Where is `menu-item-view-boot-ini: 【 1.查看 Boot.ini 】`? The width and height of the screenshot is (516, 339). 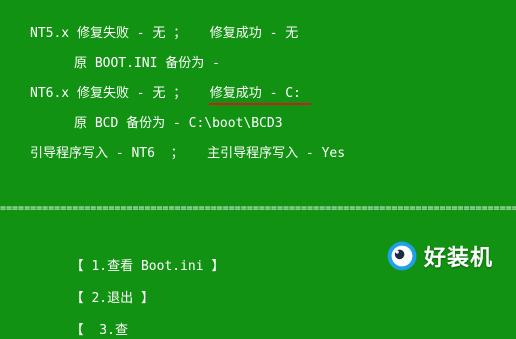
menu-item-view-boot-ini: 【 1.查看 Boot.ini 】 is located at coordinates (148, 266).